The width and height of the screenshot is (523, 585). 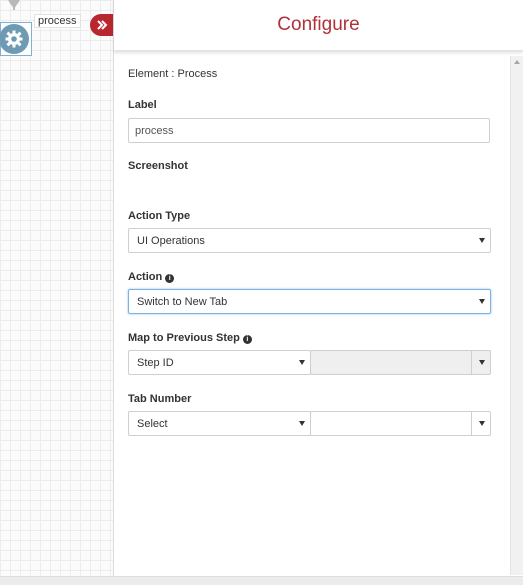 What do you see at coordinates (14, 4) in the screenshot?
I see `connector-arrow` at bounding box center [14, 4].